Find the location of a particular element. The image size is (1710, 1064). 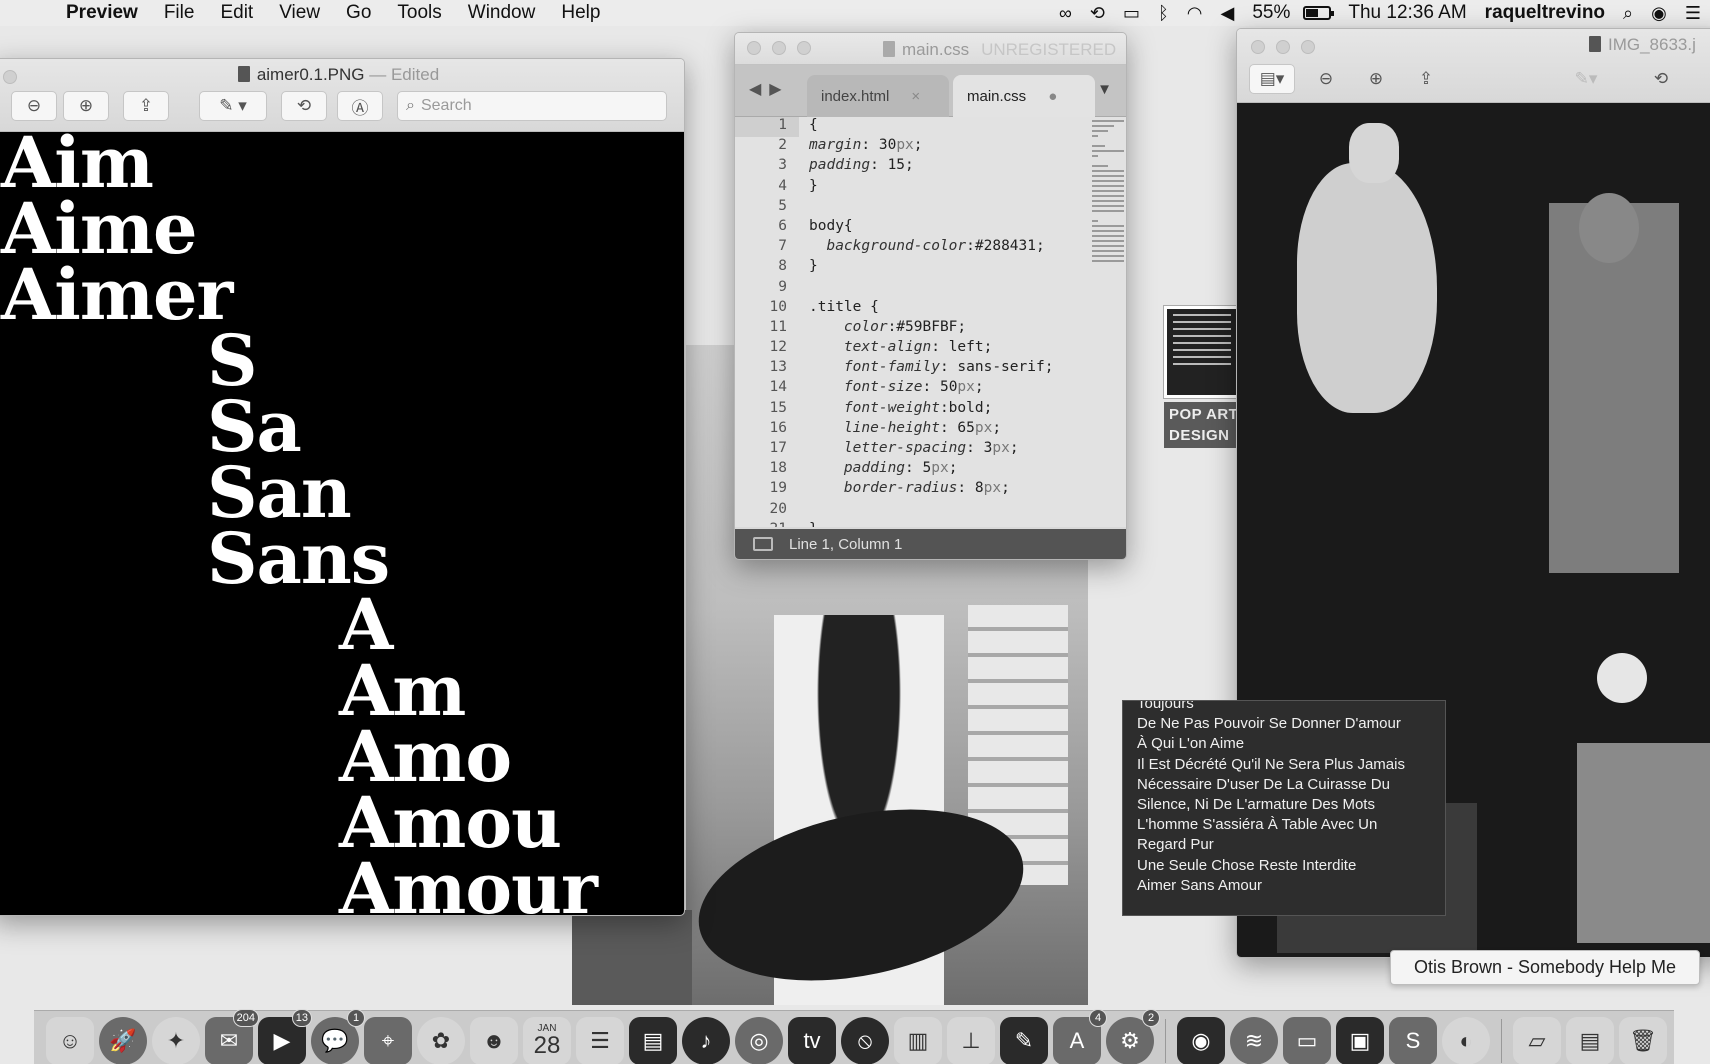

photos-stamp-icon: ✉ 204 is located at coordinates (232, 1036).